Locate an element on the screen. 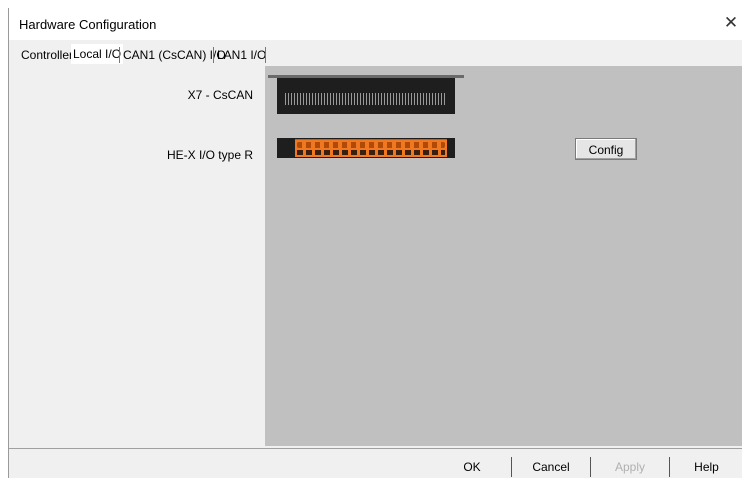 Image resolution: width=742 pixels, height=478 pixels. apply-button: Apply is located at coordinates (630, 467).